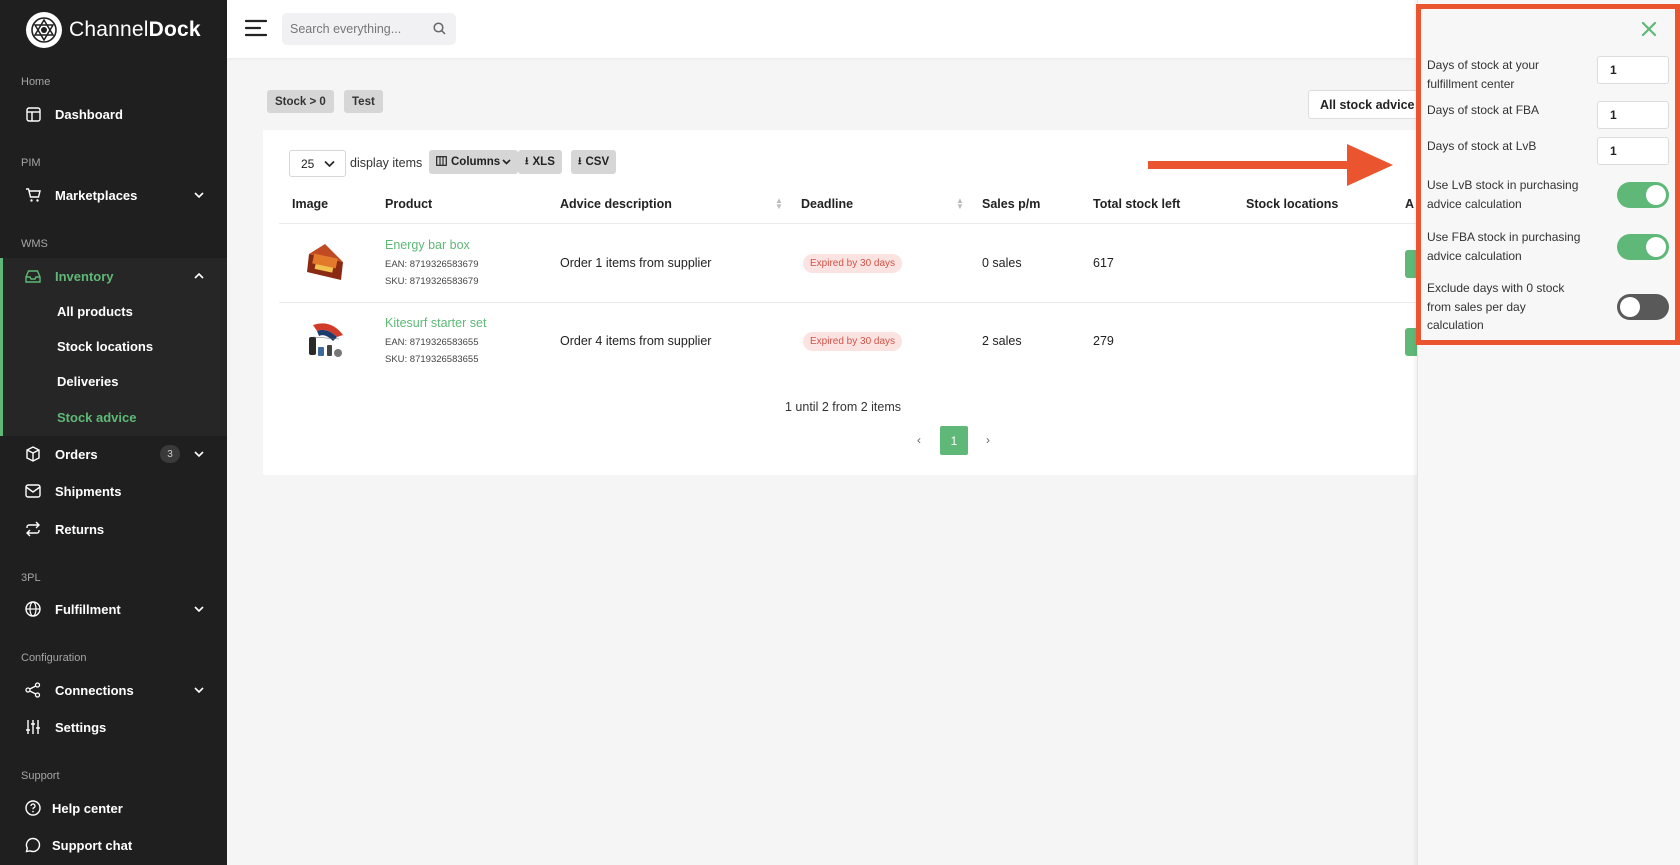 Image resolution: width=1680 pixels, height=865 pixels. I want to click on use-fba-toggle, so click(1643, 247).